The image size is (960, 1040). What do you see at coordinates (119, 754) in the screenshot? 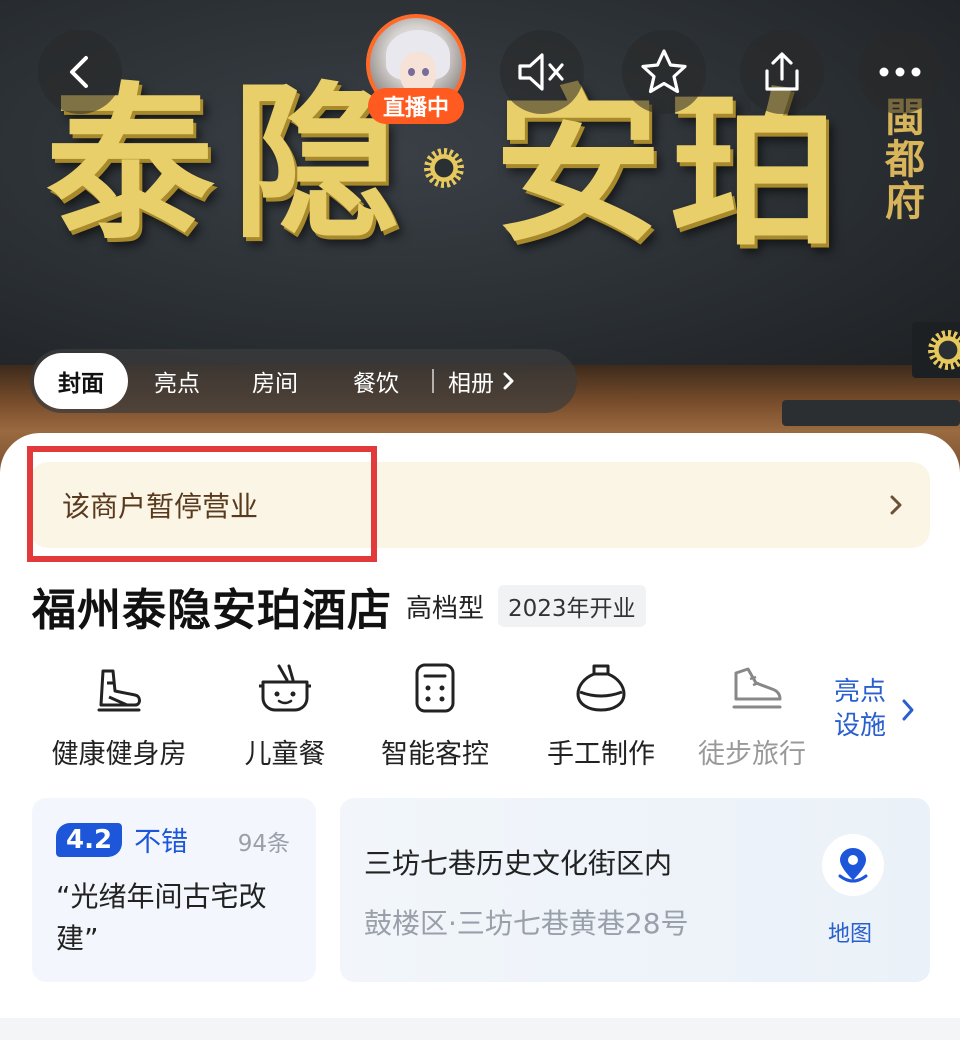
I see `facility-gym-label: 健康健身房` at bounding box center [119, 754].